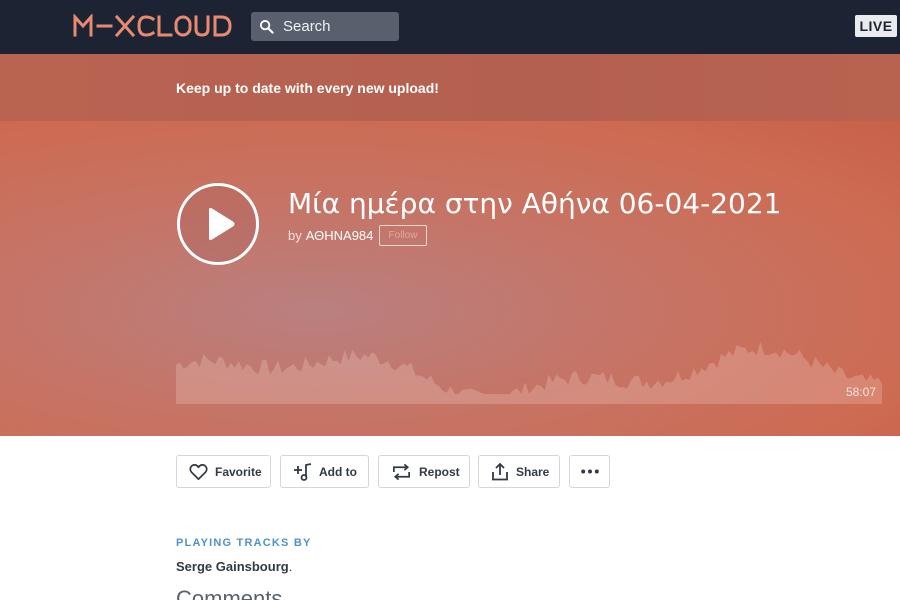  What do you see at coordinates (307, 26) in the screenshot?
I see `search-placeholder: Search` at bounding box center [307, 26].